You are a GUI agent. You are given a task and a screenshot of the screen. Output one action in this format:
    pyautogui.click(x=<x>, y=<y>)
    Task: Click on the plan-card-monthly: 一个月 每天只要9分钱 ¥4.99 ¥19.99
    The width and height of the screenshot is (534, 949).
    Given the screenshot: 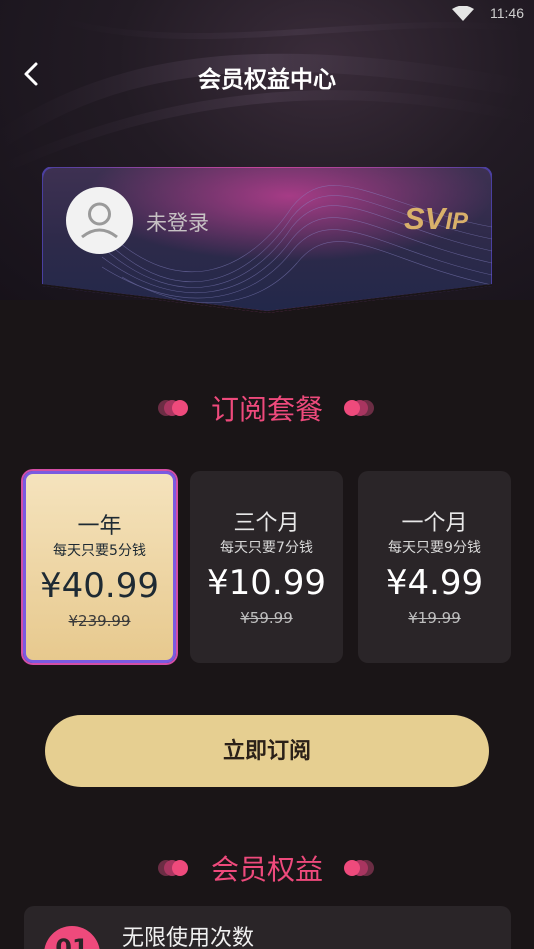 What is the action you would take?
    pyautogui.click(x=434, y=567)
    